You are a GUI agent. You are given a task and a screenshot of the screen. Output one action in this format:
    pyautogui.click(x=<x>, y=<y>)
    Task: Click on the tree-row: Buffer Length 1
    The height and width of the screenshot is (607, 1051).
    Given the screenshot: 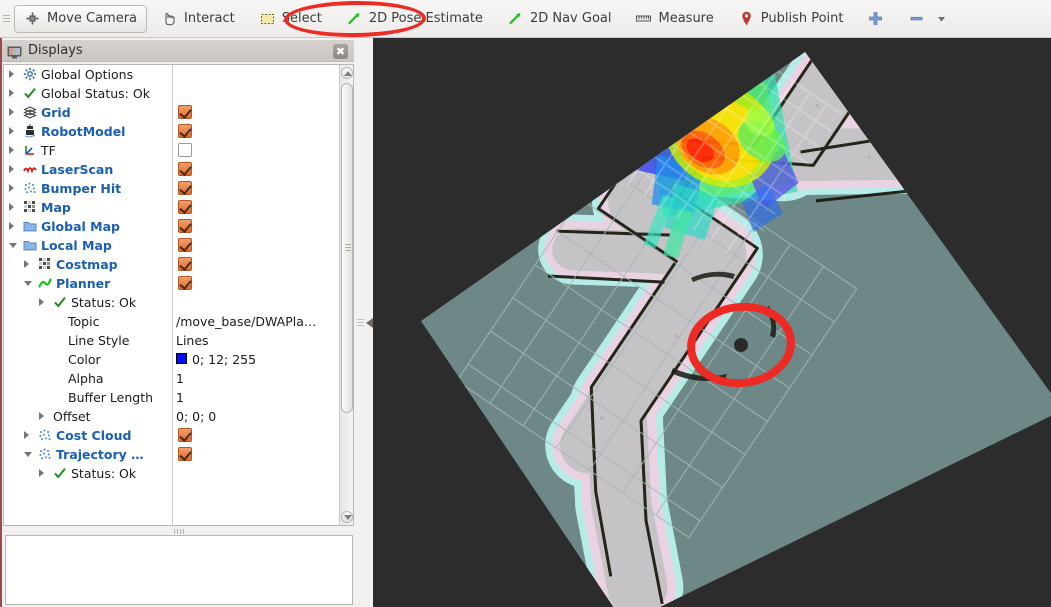 What is the action you would take?
    pyautogui.click(x=172, y=397)
    